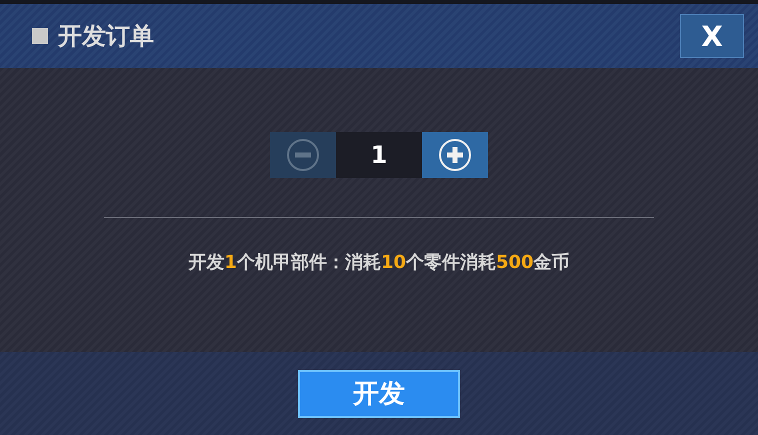 This screenshot has width=758, height=435. What do you see at coordinates (106, 36) in the screenshot?
I see `dialog-title: 开发订单` at bounding box center [106, 36].